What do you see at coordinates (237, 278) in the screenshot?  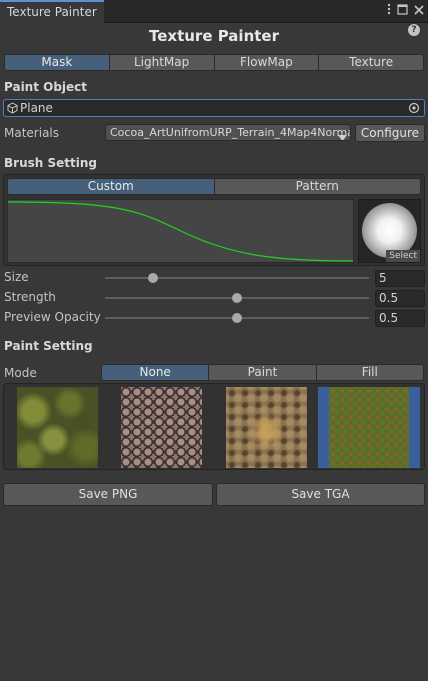 I see `size-slider-track` at bounding box center [237, 278].